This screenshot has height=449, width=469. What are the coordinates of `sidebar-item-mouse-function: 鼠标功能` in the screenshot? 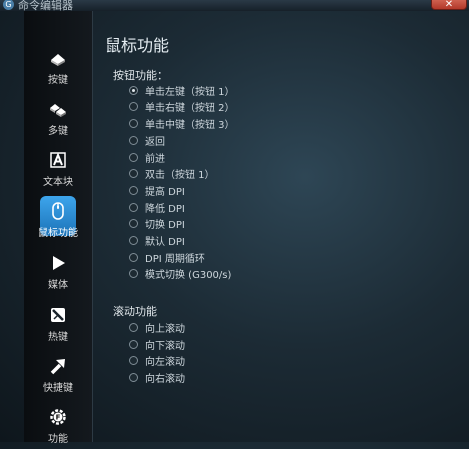 It's located at (58, 218).